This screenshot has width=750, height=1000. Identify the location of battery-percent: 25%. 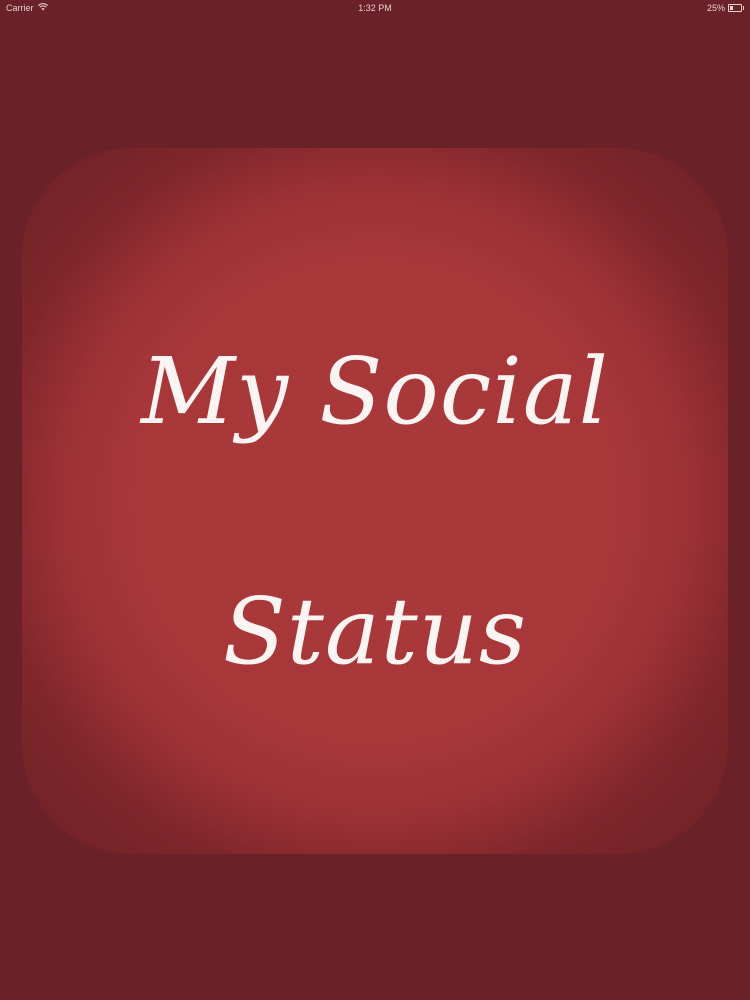
(715, 8).